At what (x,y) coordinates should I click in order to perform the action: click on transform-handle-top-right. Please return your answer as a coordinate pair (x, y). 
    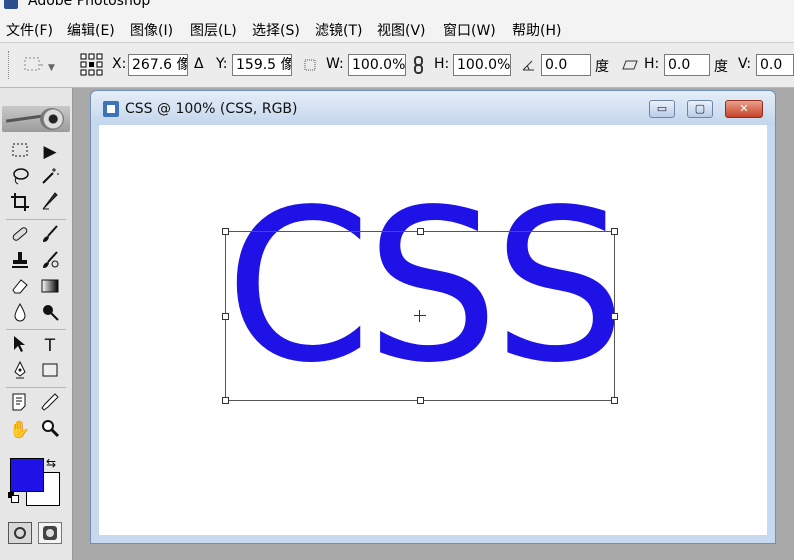
    Looking at the image, I should click on (614, 231).